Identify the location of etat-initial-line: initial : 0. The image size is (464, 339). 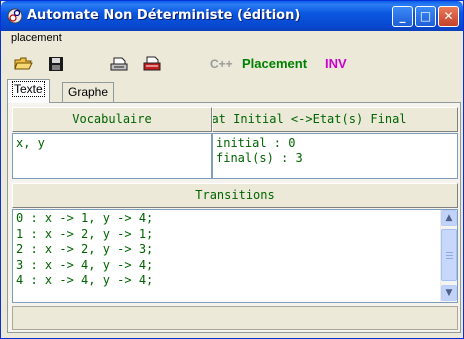
(256, 143).